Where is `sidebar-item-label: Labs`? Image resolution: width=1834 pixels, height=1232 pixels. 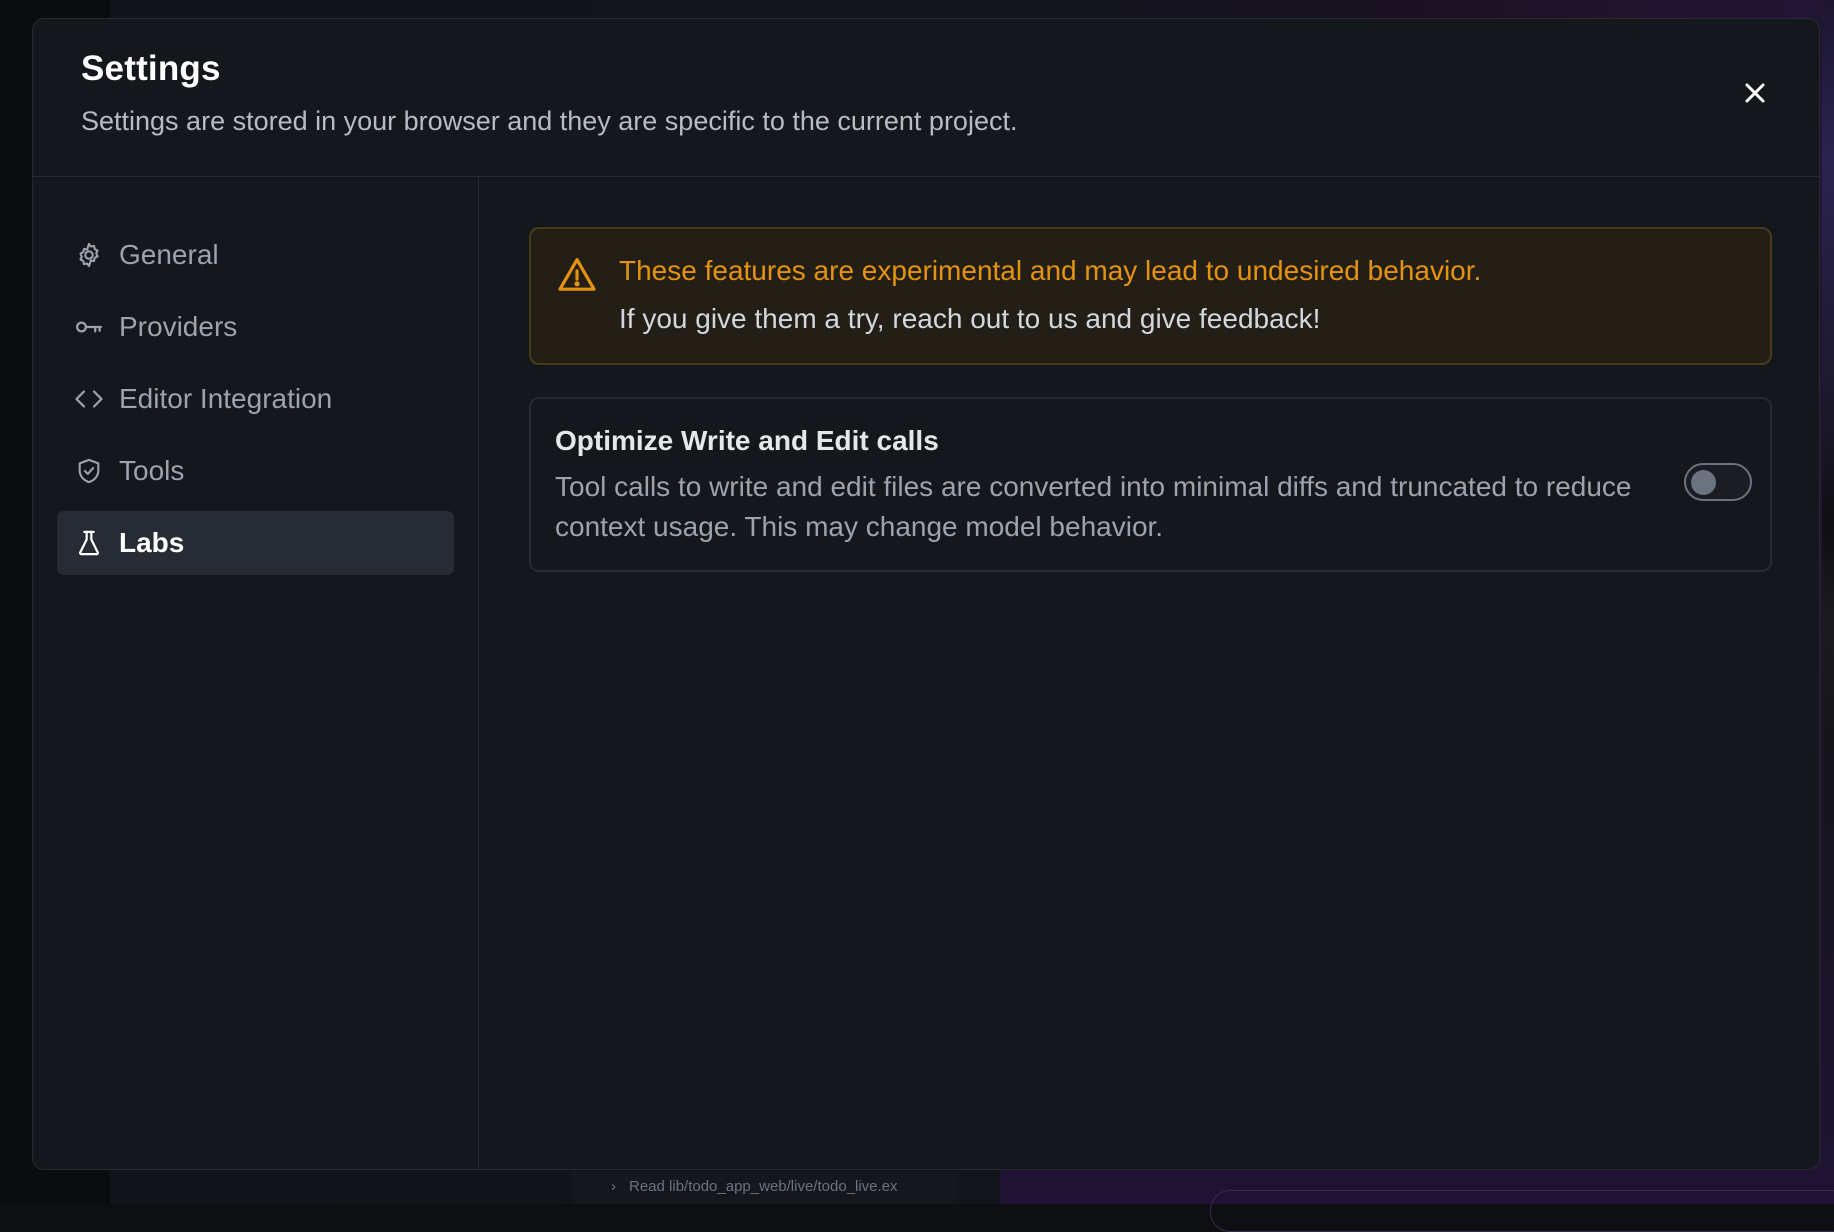 sidebar-item-label: Labs is located at coordinates (152, 542).